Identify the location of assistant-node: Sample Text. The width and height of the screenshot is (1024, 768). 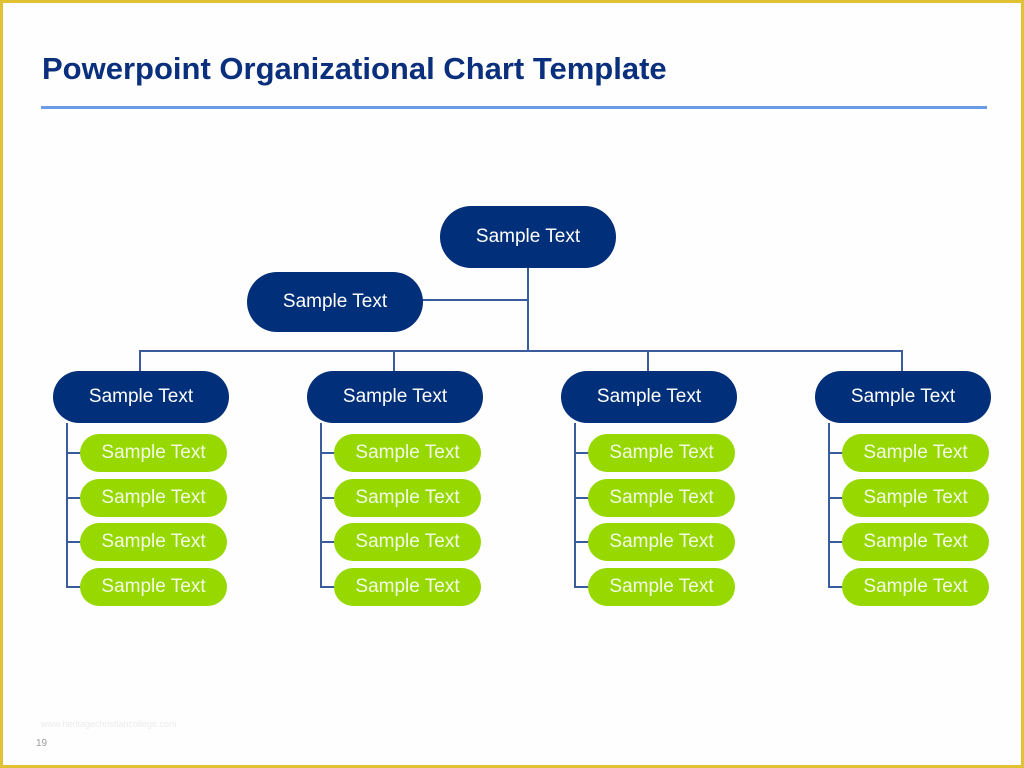
(335, 302).